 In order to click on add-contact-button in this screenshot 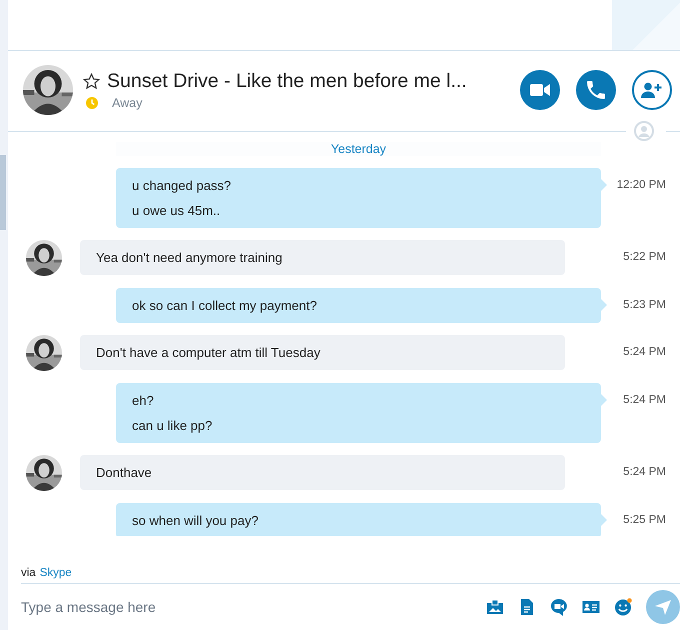, I will do `click(652, 90)`.